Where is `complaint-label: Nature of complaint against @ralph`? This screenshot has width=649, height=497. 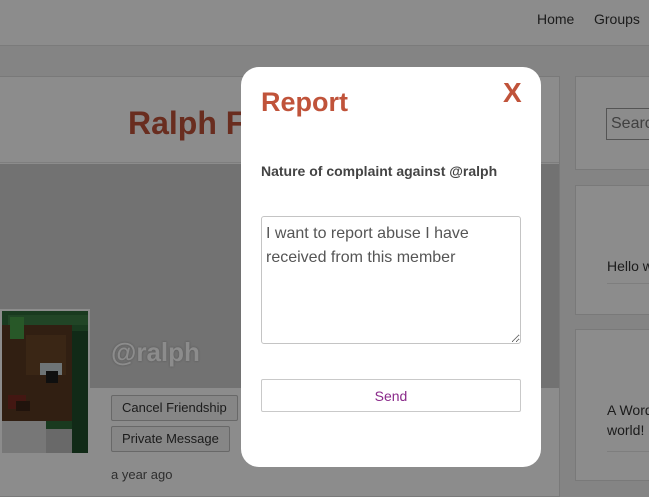 complaint-label: Nature of complaint against @ralph is located at coordinates (379, 171).